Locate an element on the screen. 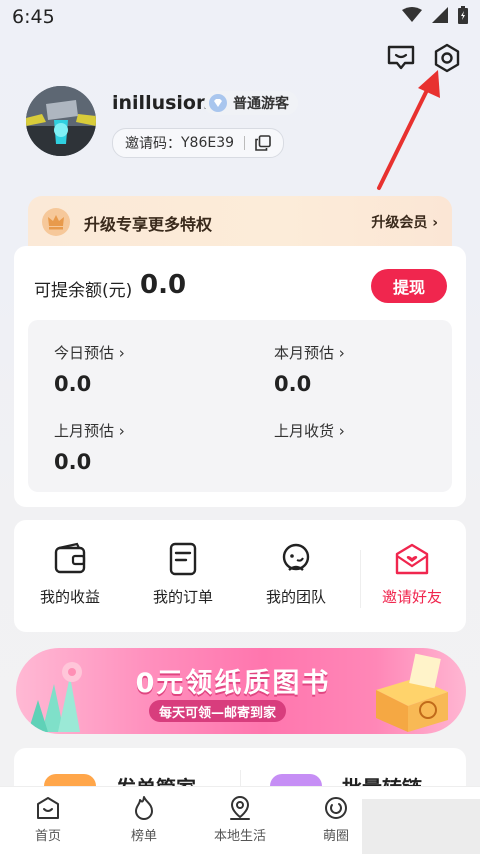 The image size is (480, 854). nav-ranking: 榜单 is located at coordinates (144, 819).